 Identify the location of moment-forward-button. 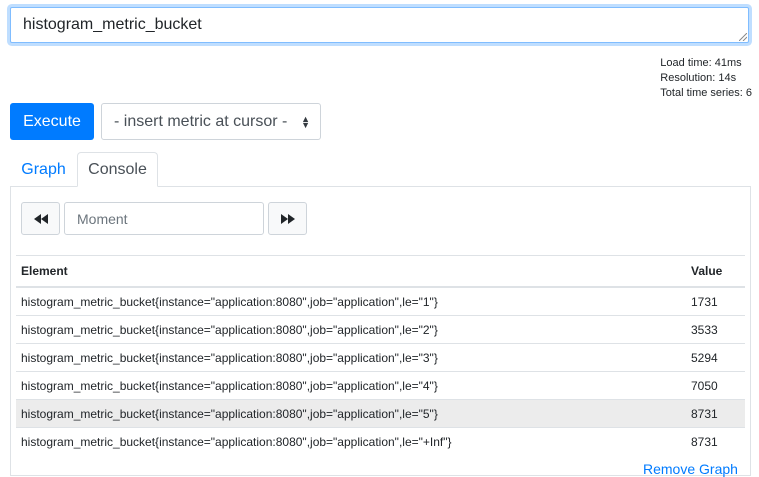
(287, 218).